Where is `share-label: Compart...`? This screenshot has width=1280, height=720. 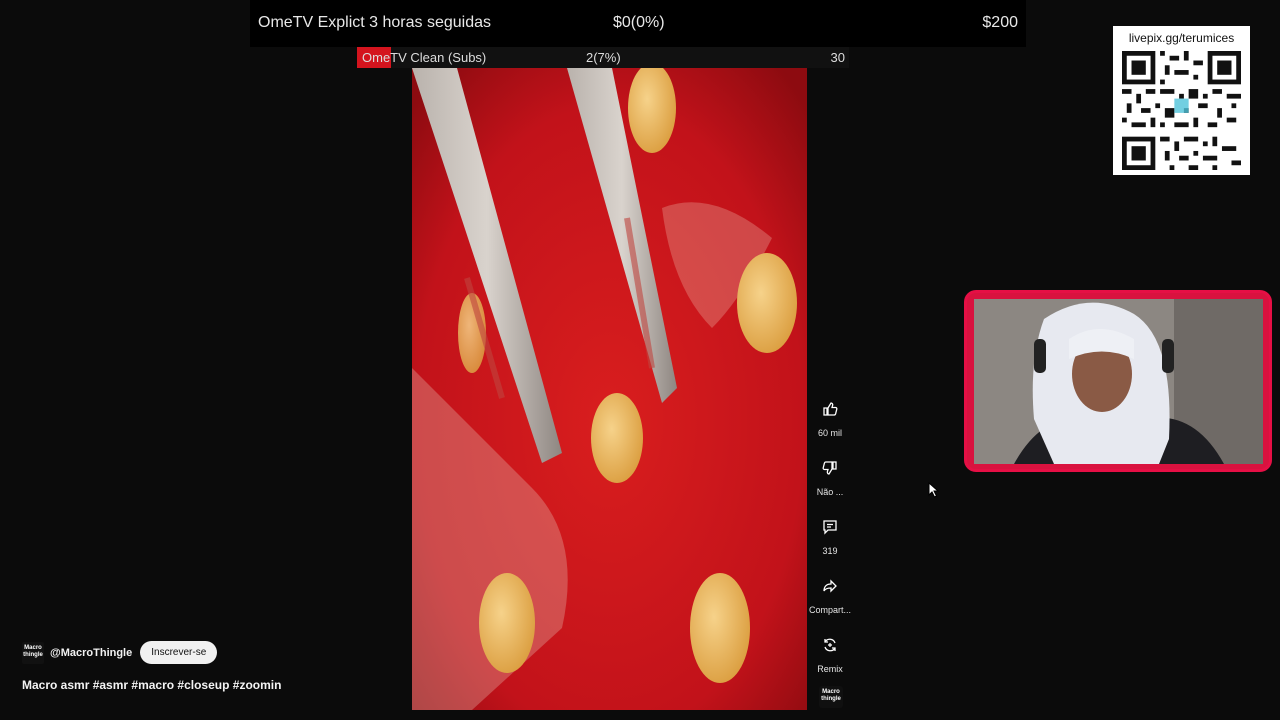
share-label: Compart... is located at coordinates (829, 610).